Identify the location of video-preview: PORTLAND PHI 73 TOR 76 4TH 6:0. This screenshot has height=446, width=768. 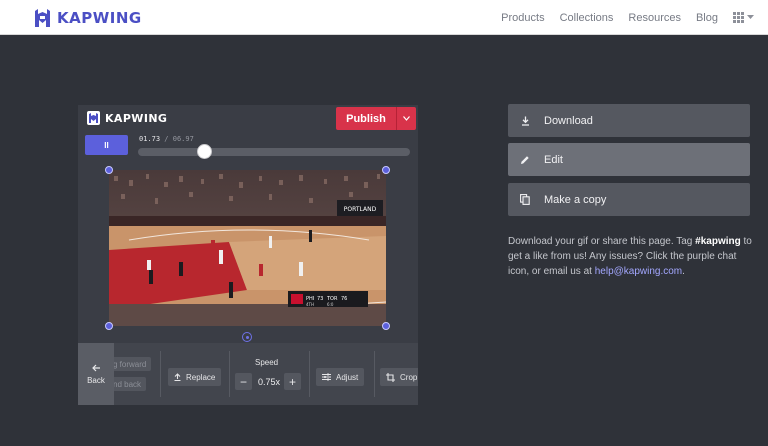
(247, 248).